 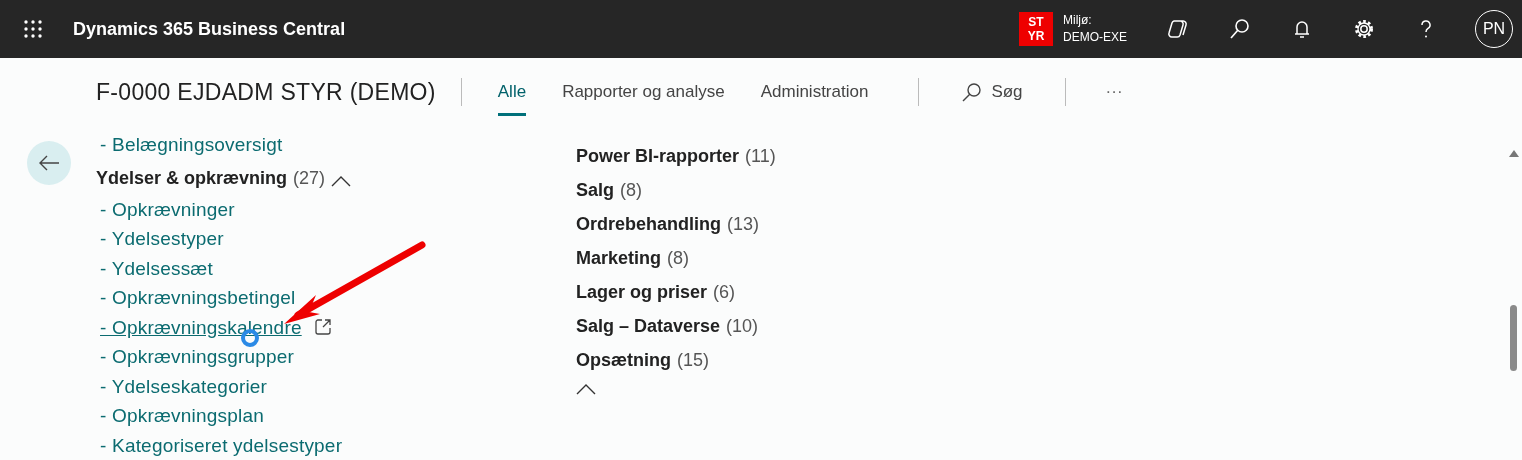 I want to click on group-count: (15), so click(x=693, y=360).